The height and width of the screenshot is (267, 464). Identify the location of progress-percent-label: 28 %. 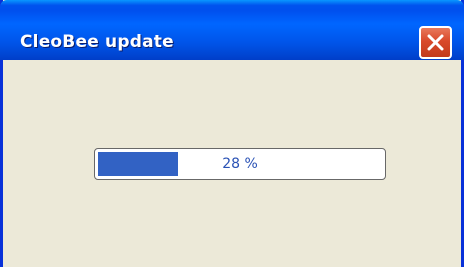
(240, 164).